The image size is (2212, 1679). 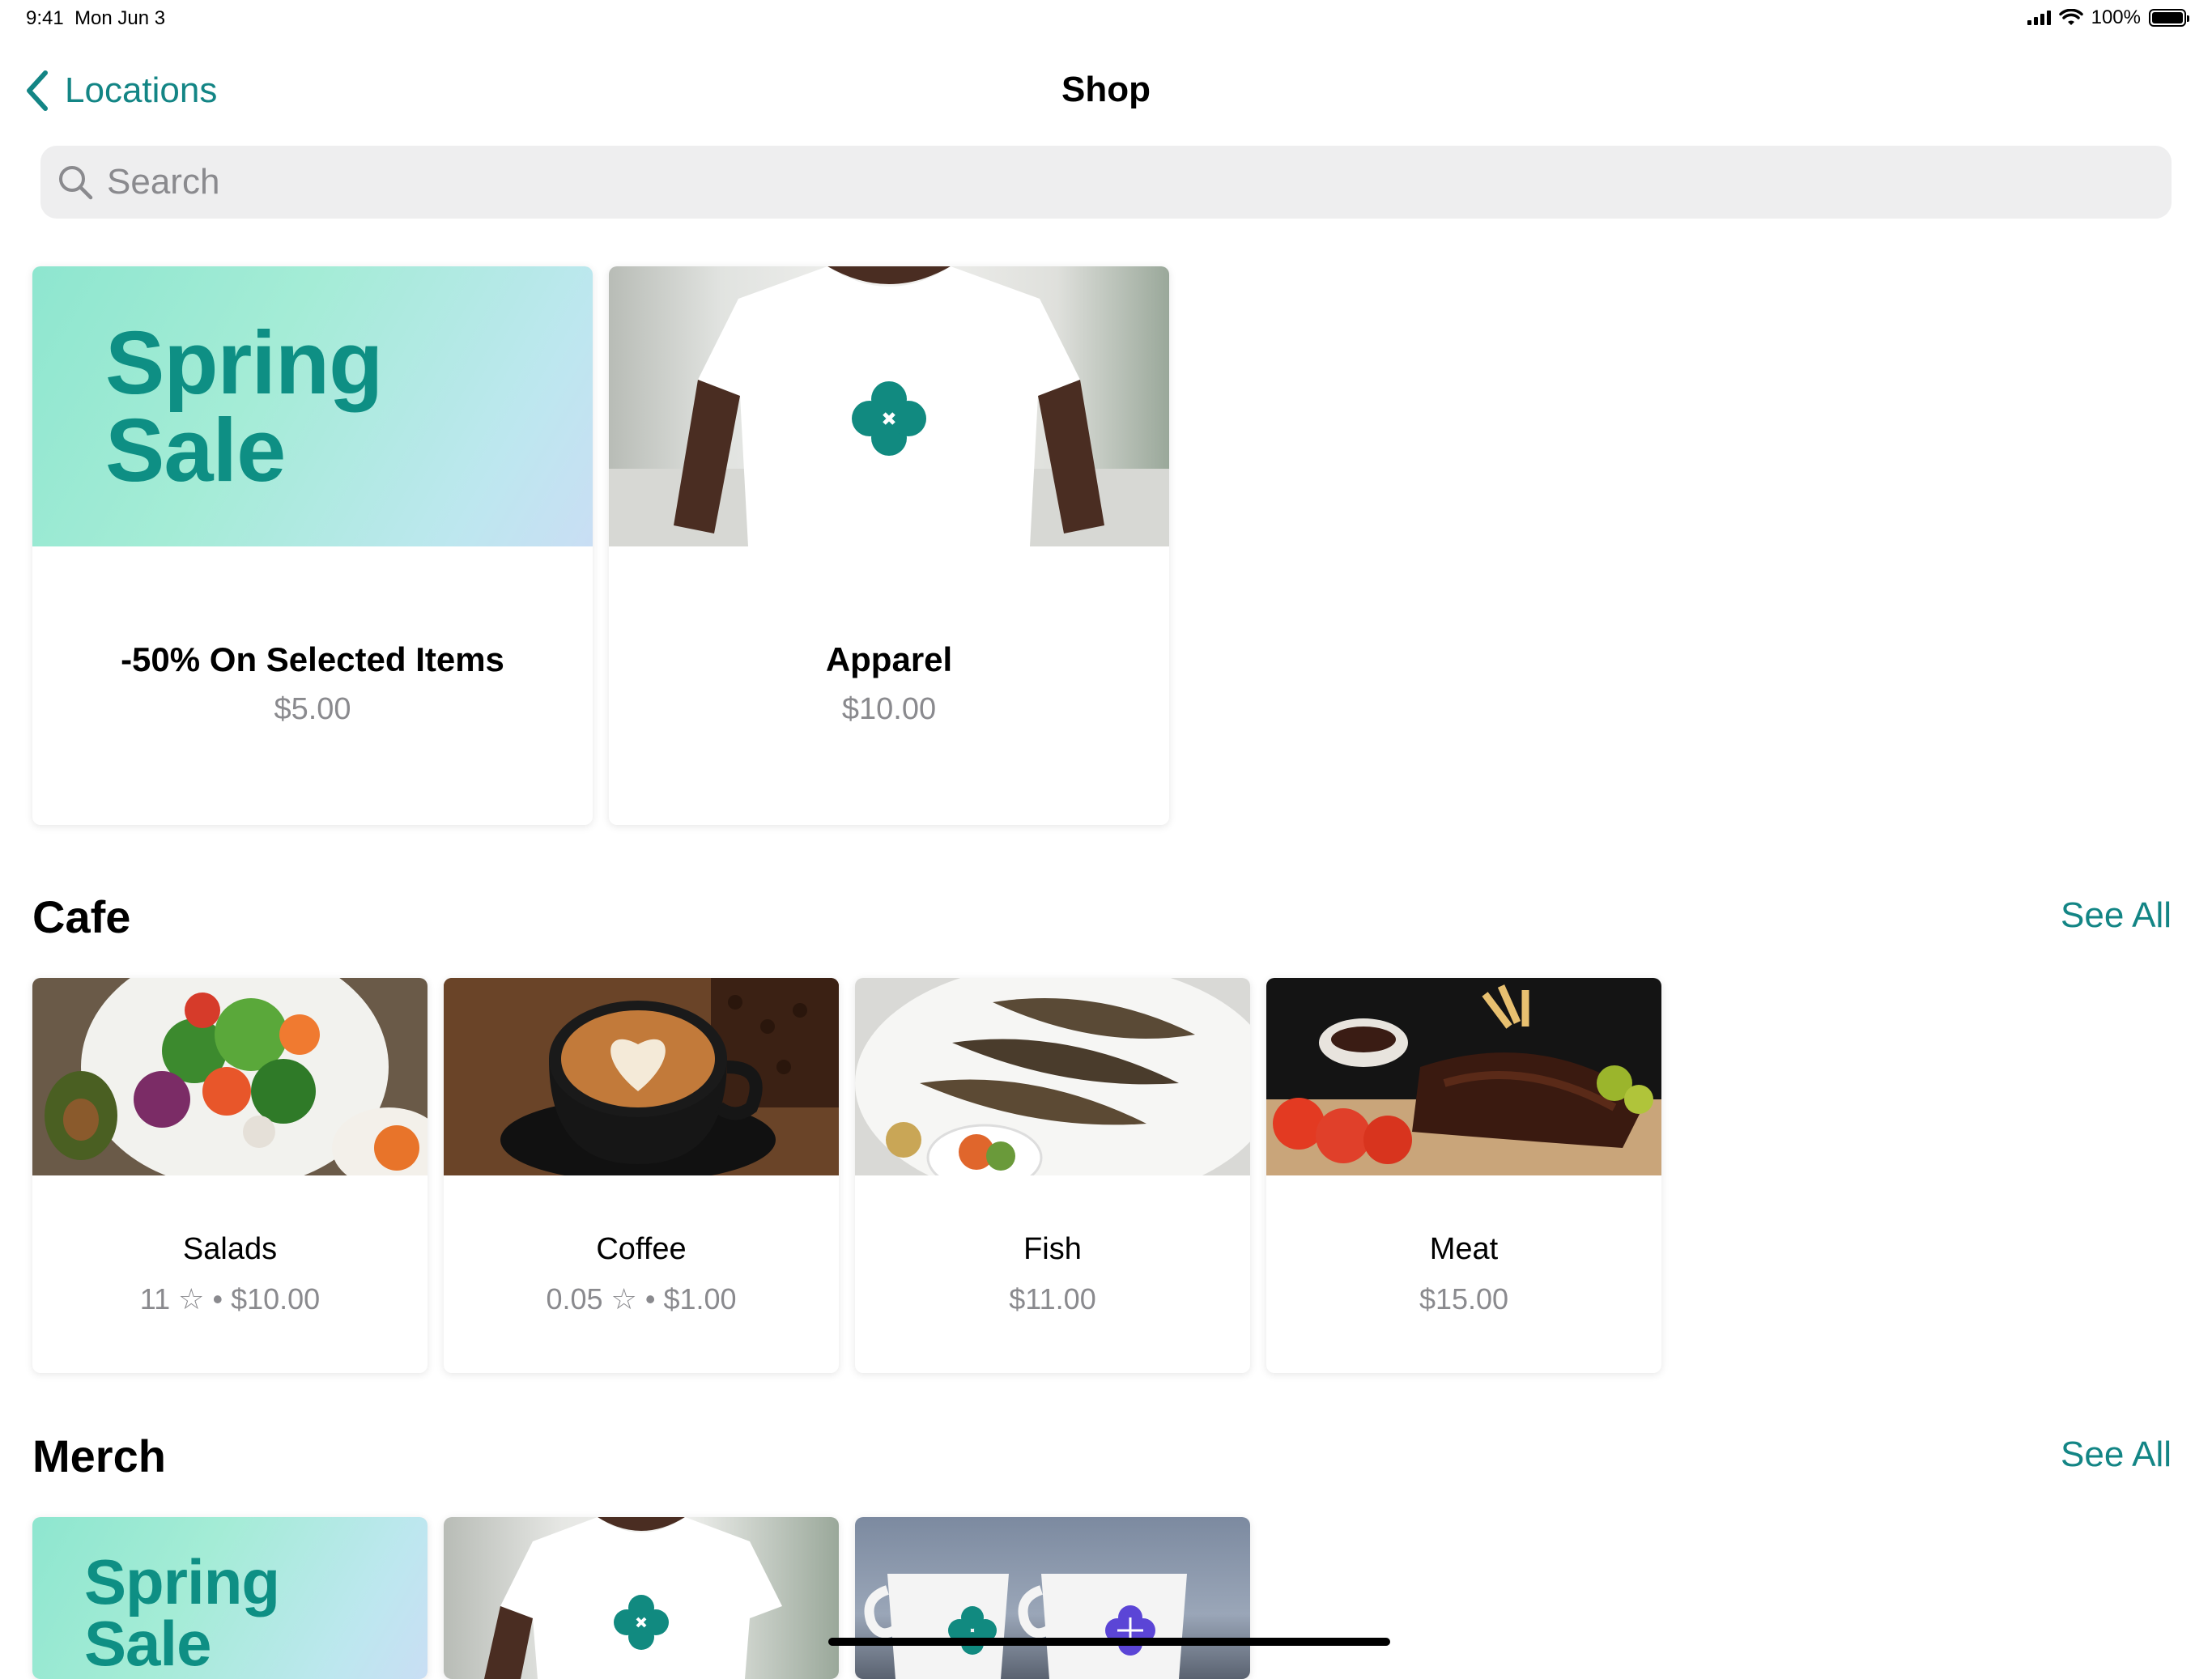 What do you see at coordinates (2116, 1455) in the screenshot?
I see `see-all-merch-button: See All` at bounding box center [2116, 1455].